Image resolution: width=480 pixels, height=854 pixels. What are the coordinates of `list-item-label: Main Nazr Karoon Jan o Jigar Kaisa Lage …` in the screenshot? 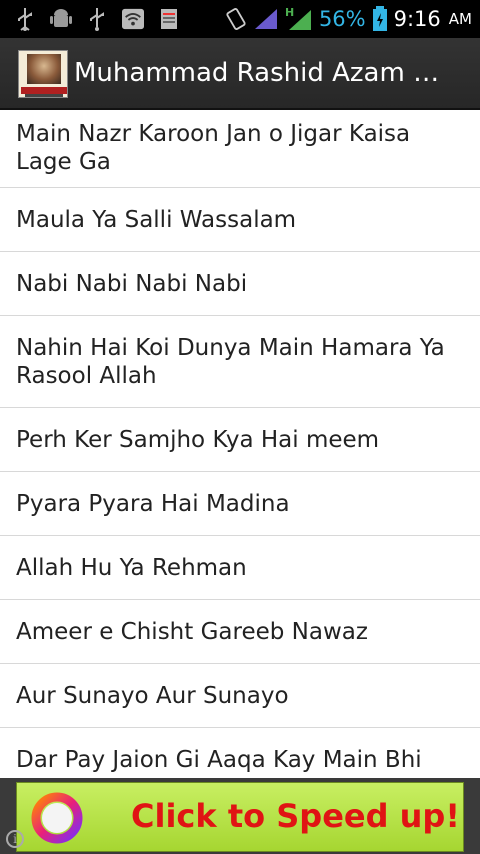 It's located at (213, 147).